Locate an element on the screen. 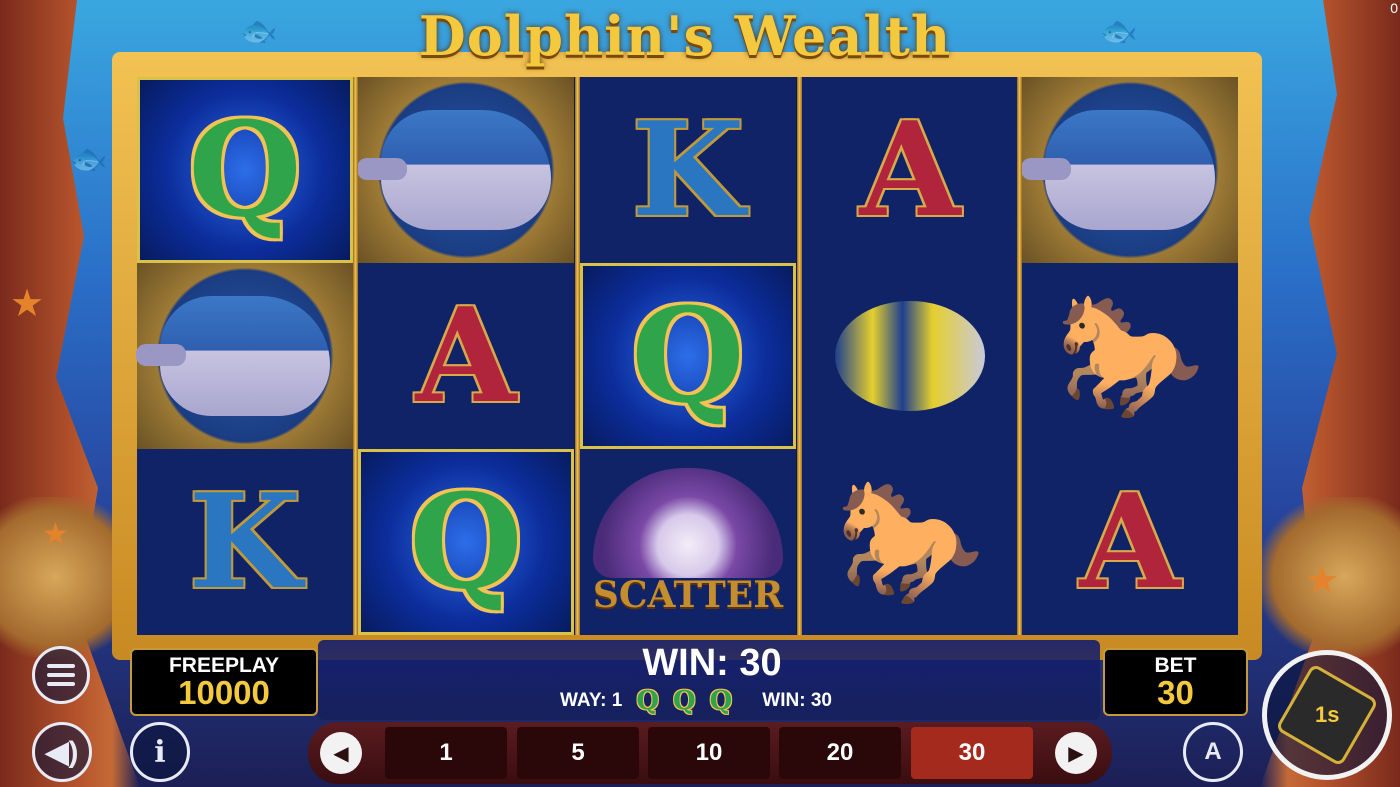  spin-button: 1s is located at coordinates (1327, 715).